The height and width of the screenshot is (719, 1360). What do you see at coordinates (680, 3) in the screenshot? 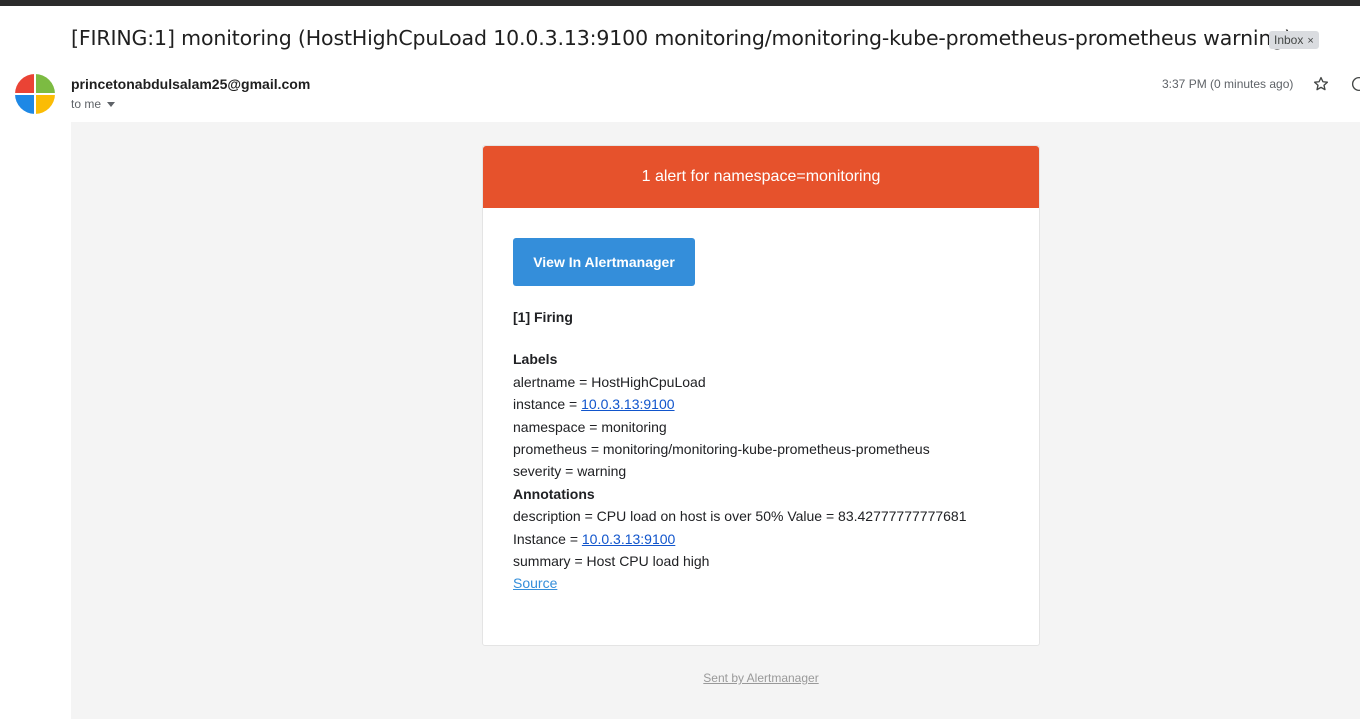
I see `window-top-bar` at bounding box center [680, 3].